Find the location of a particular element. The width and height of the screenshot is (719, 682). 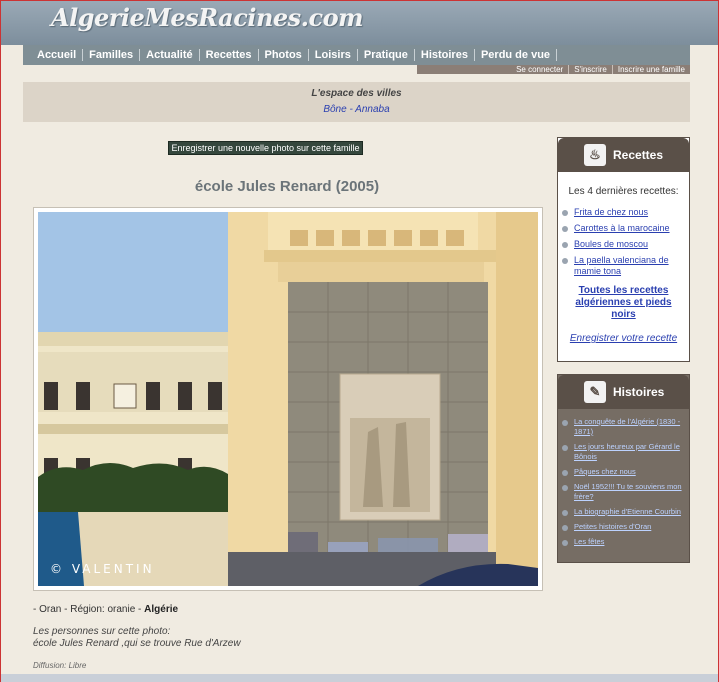

list-item: Carottes à la marocaine is located at coordinates (622, 228).